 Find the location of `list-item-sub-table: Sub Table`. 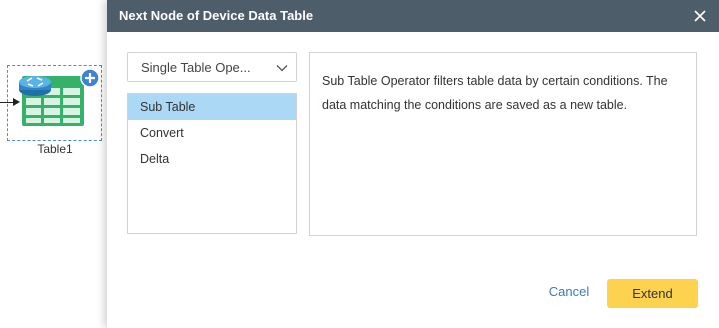

list-item-sub-table: Sub Table is located at coordinates (212, 107).